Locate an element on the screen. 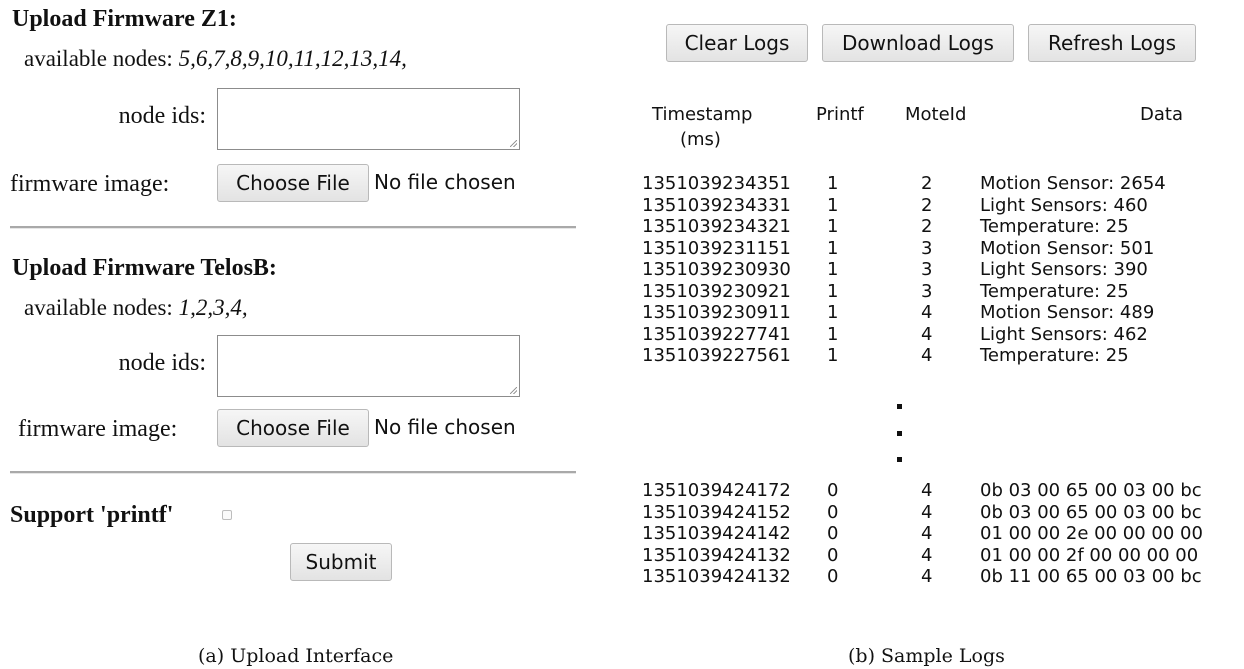 The height and width of the screenshot is (669, 1244). telosb-available-nodes-row: available nodes: 1,2,3,4, is located at coordinates (136, 308).